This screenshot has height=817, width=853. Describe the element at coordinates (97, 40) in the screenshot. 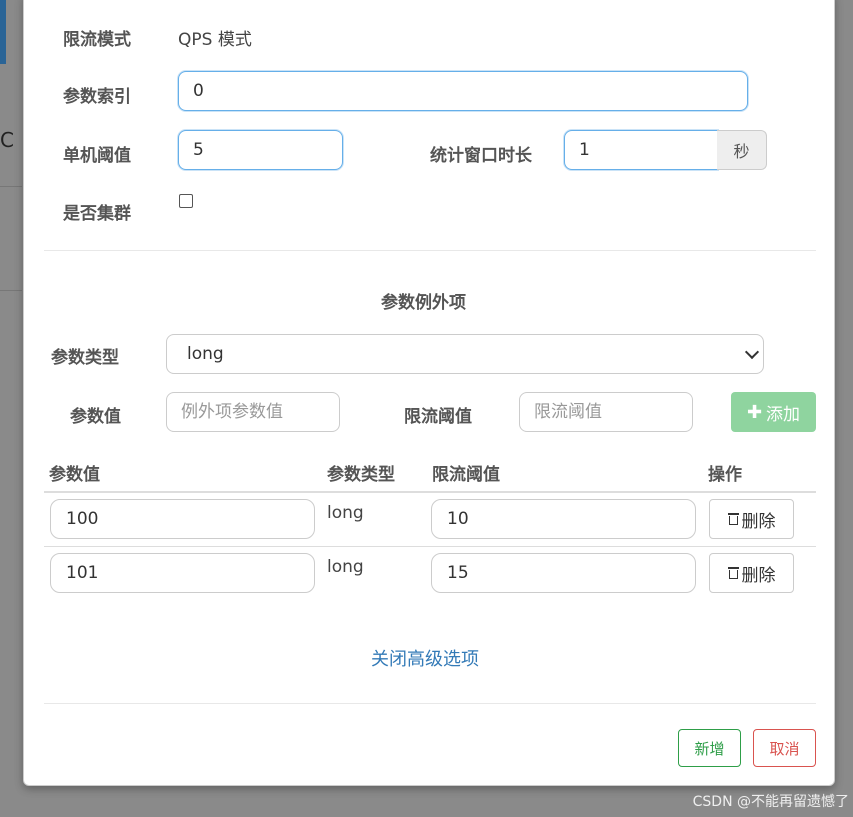

I see `mode-label: 限流模式` at that location.